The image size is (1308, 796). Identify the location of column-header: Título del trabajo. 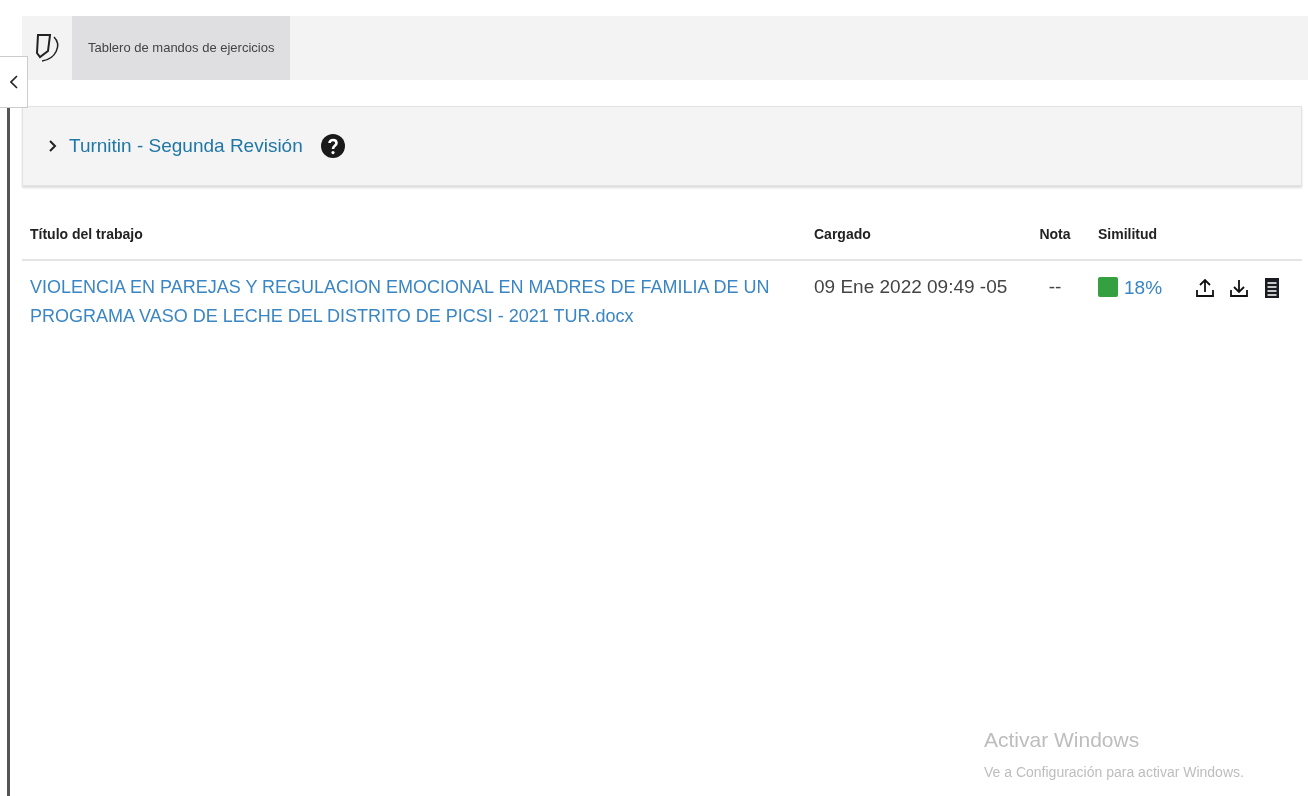
(86, 234).